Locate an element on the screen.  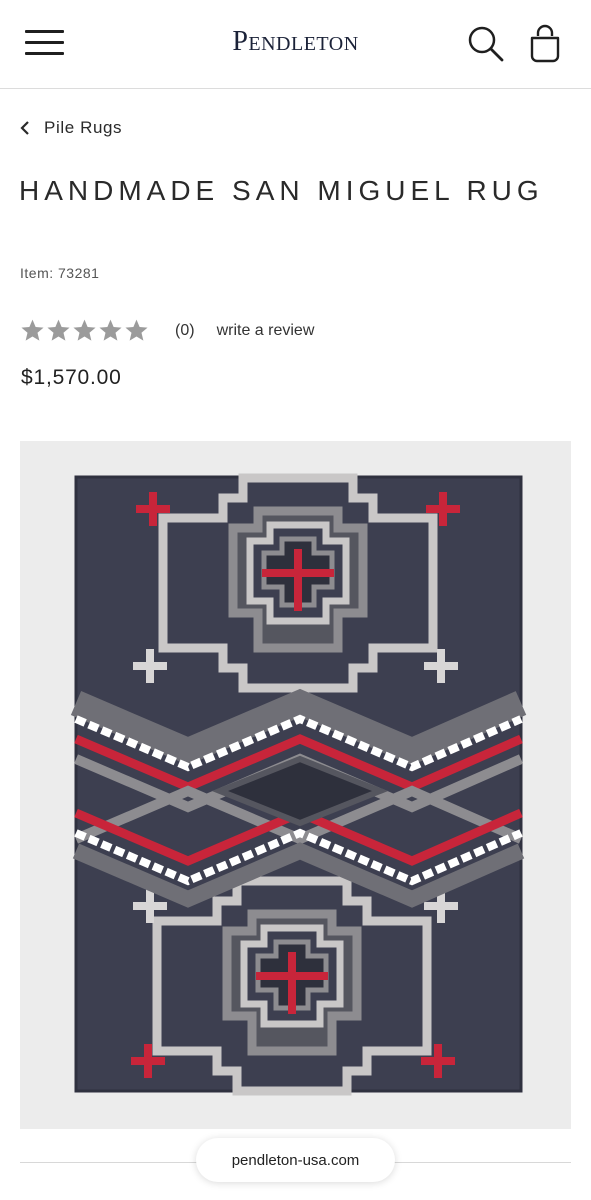
product-price: $1,570.00 is located at coordinates (71, 377).